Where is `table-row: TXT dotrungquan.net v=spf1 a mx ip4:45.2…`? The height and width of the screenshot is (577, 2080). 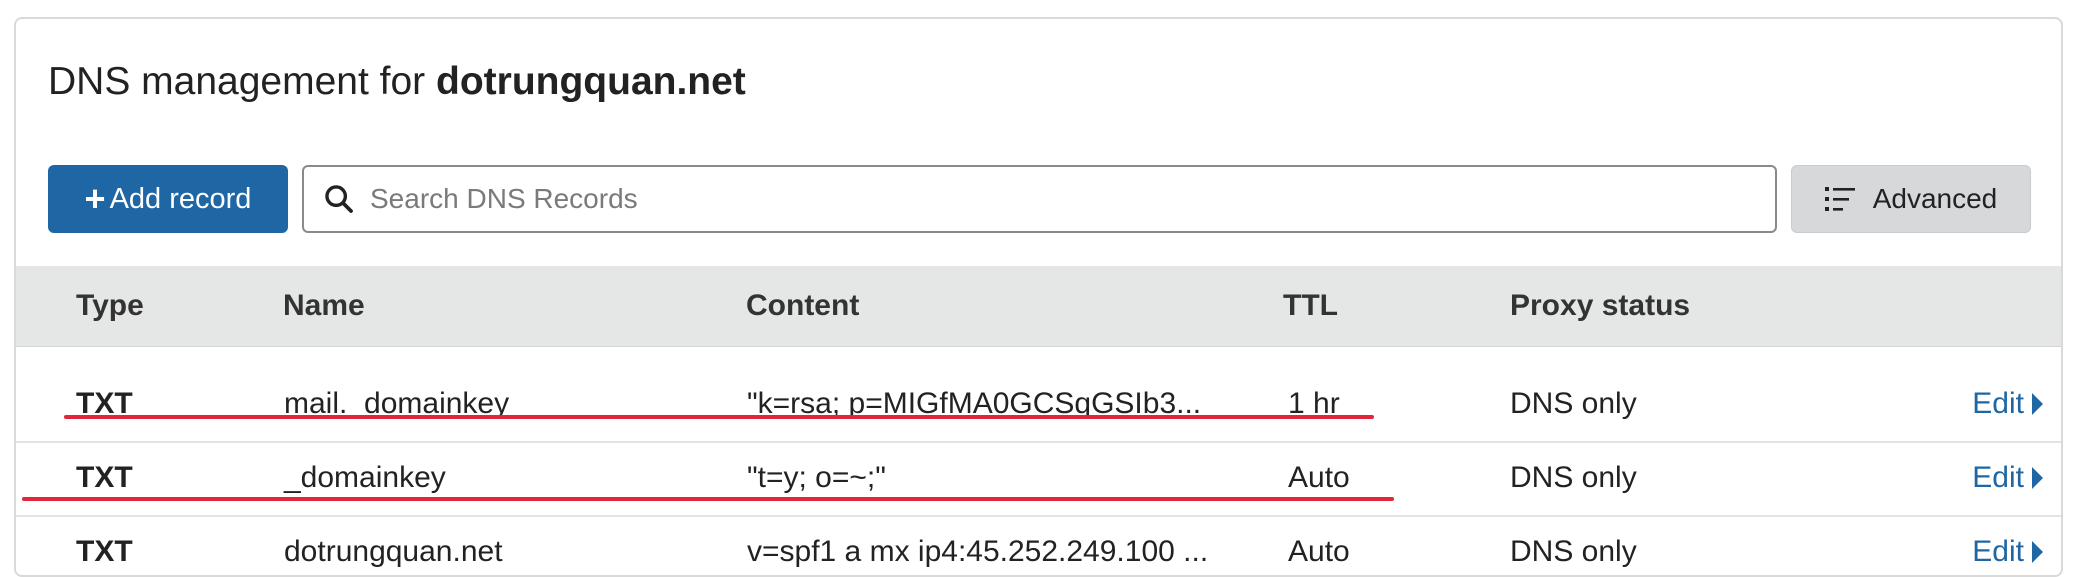 table-row: TXT dotrungquan.net v=spf1 a mx ip4:45.2… is located at coordinates (1038, 545).